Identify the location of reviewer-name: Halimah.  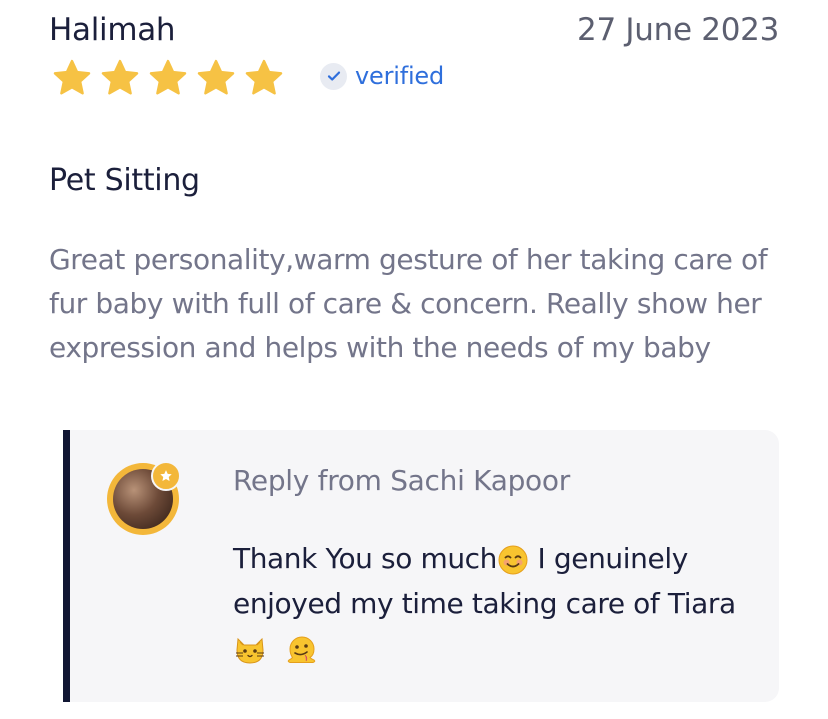
(112, 30).